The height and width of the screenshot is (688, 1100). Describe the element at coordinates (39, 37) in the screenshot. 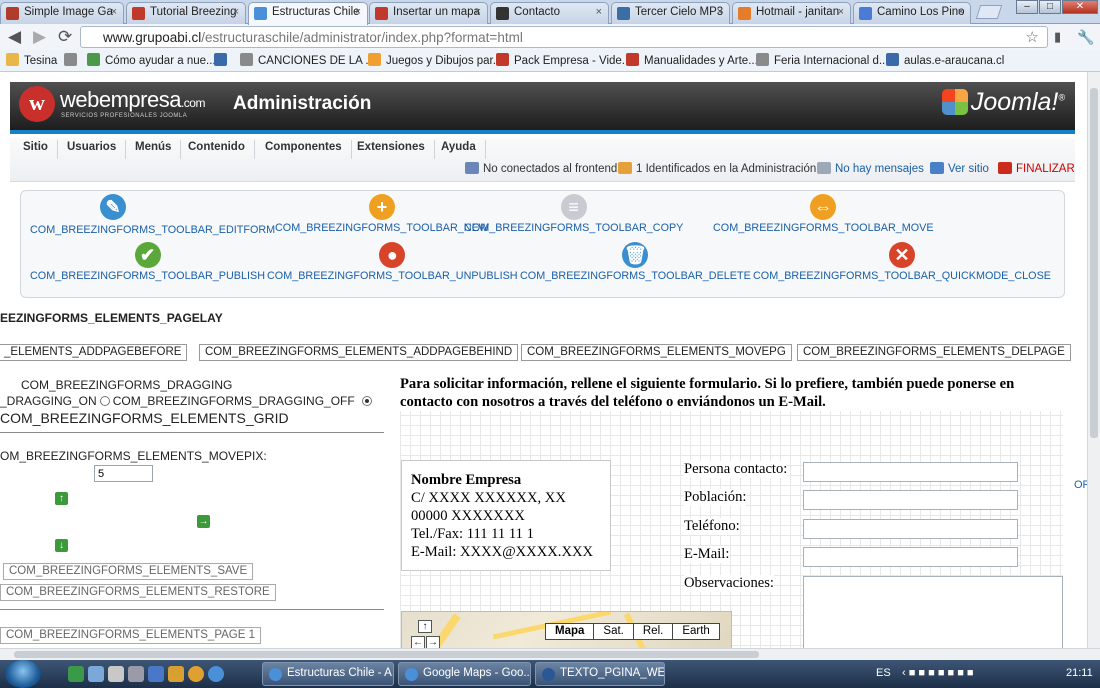

I see `forward-icon: ▶` at that location.